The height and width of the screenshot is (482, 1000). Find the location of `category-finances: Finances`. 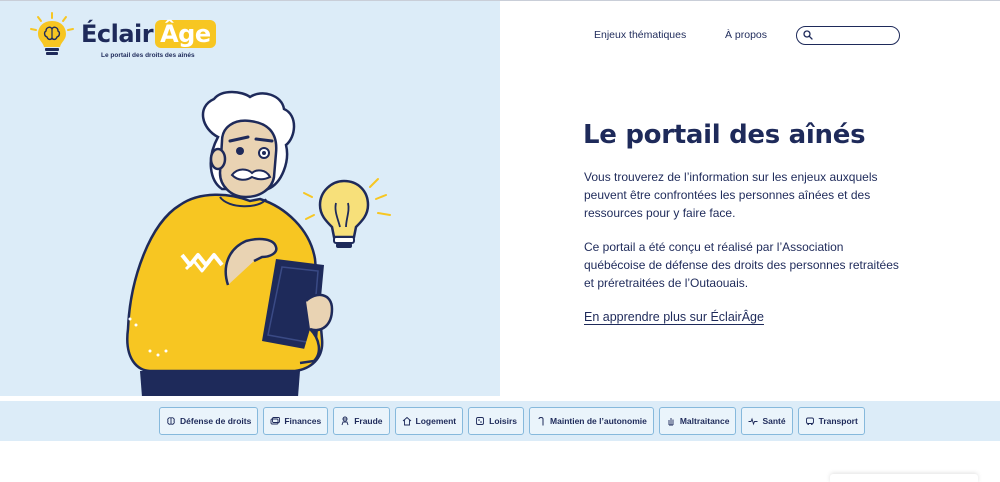

category-finances: Finances is located at coordinates (296, 421).